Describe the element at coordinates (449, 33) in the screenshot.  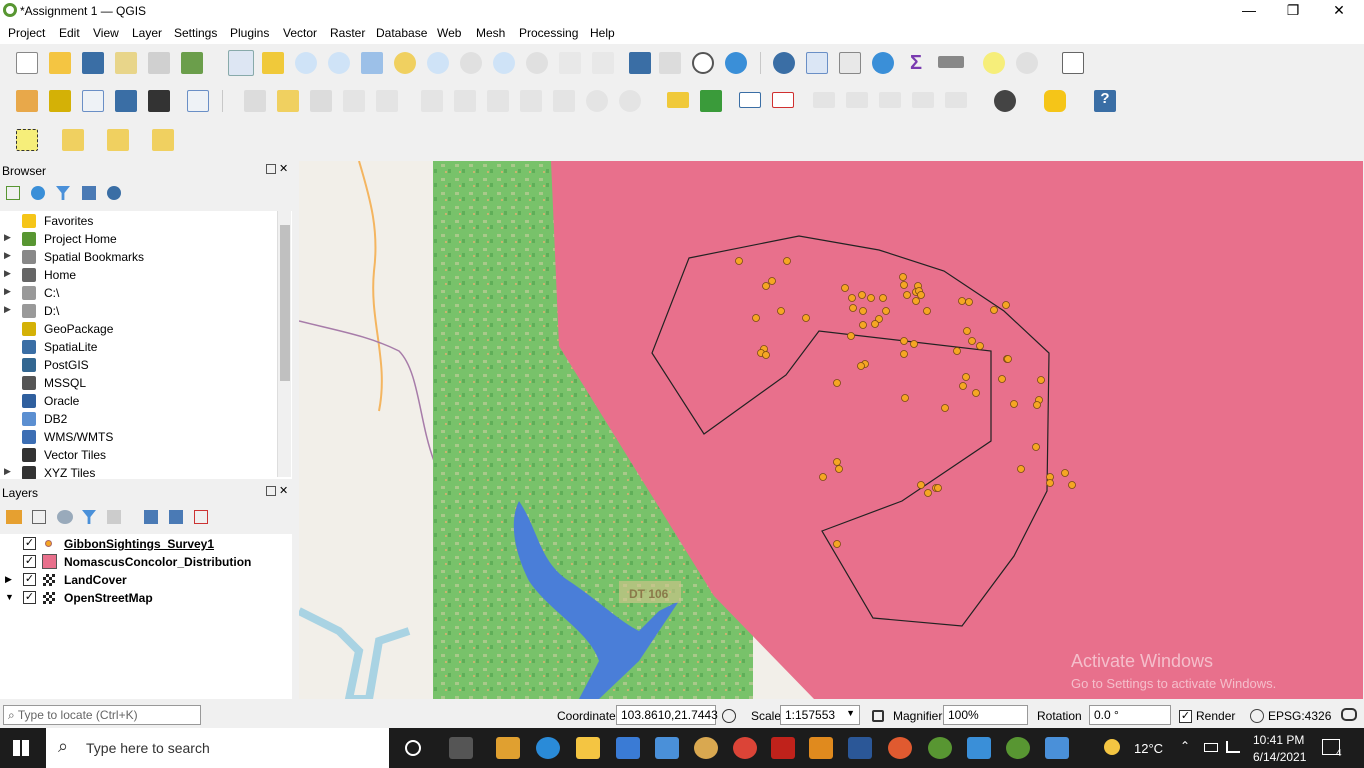
I see `menu-web: Web` at that location.